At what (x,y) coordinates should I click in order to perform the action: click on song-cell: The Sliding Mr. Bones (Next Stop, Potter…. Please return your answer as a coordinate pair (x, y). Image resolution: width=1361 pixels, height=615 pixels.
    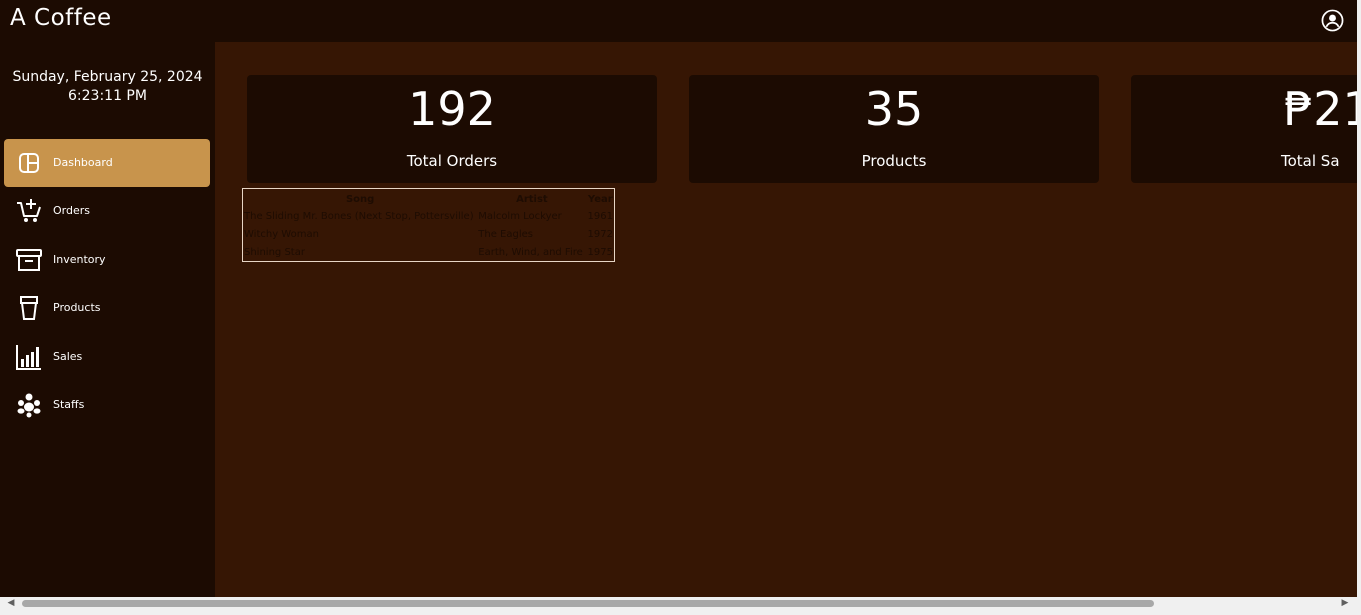
    Looking at the image, I should click on (359, 216).